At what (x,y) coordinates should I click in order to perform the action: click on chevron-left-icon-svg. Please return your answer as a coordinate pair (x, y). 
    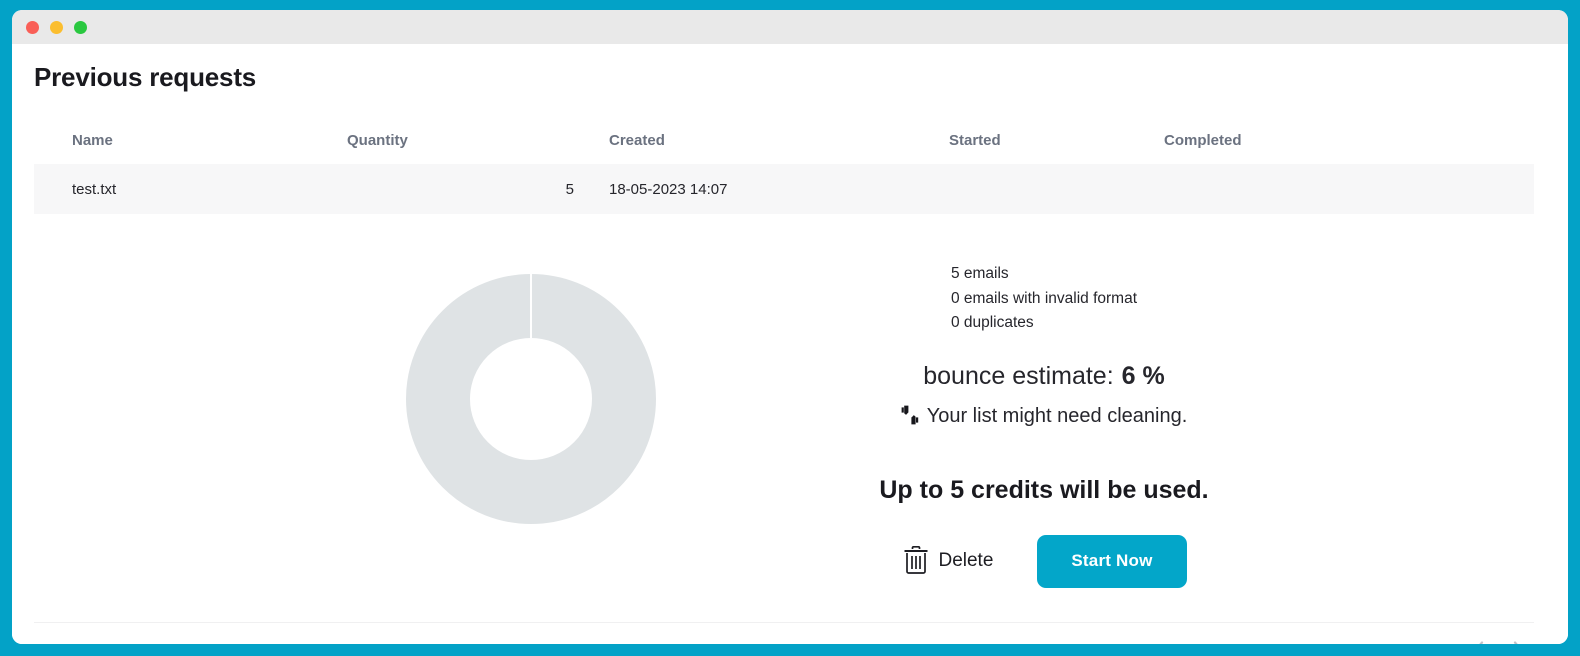
    Looking at the image, I should click on (1480, 642).